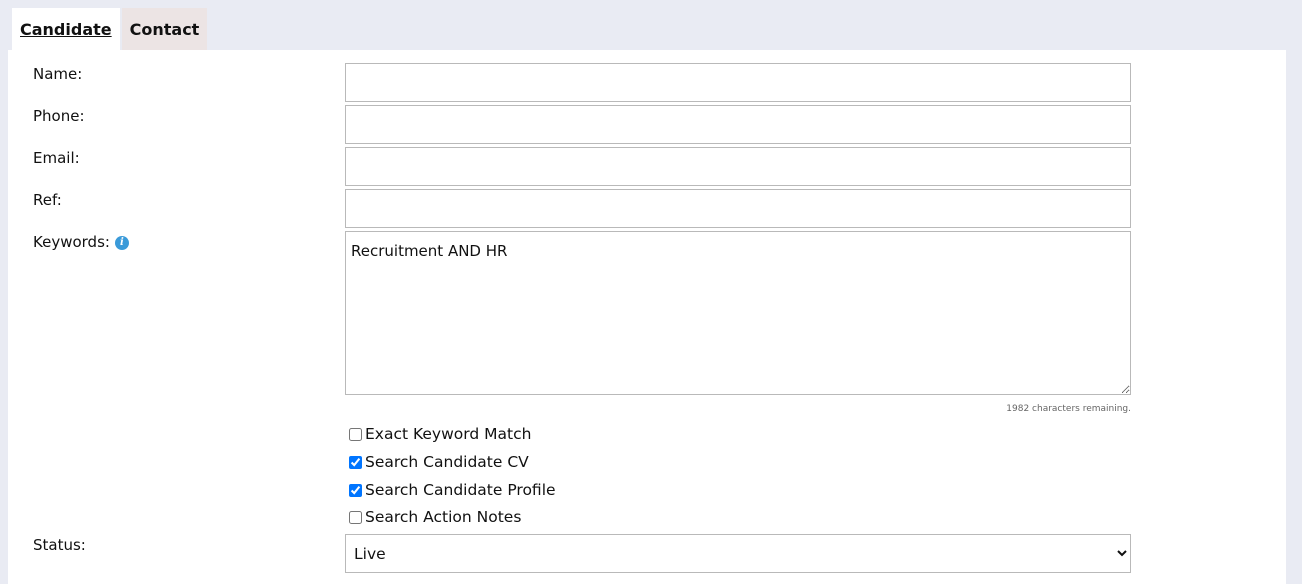 Image resolution: width=1302 pixels, height=584 pixels. What do you see at coordinates (738, 553) in the screenshot?
I see `status-select: Live` at bounding box center [738, 553].